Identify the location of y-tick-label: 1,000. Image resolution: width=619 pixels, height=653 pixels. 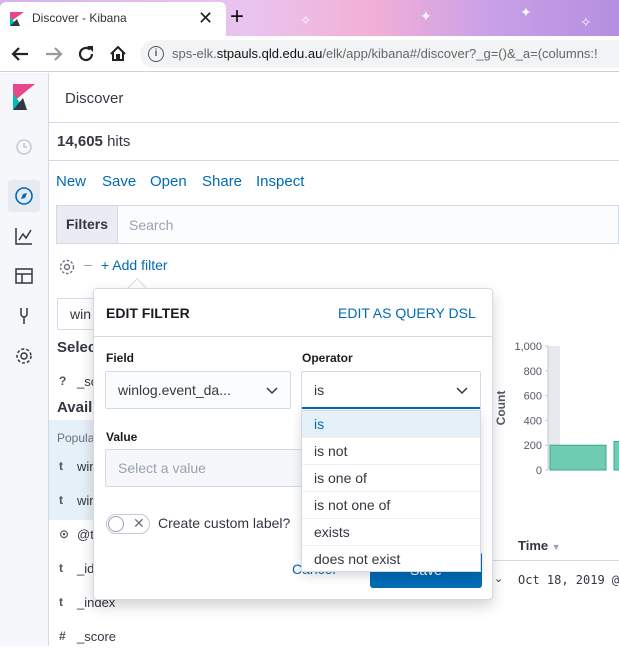
(528, 347).